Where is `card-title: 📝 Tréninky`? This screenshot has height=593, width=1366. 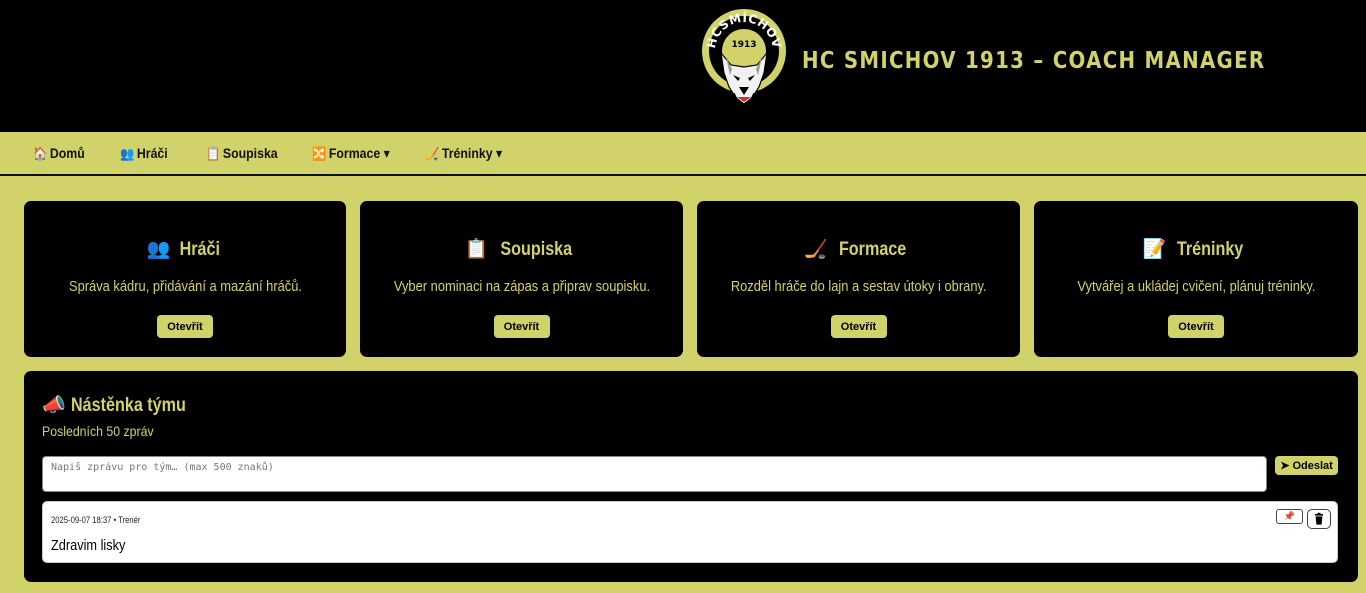
card-title: 📝 Tréninky is located at coordinates (1196, 249).